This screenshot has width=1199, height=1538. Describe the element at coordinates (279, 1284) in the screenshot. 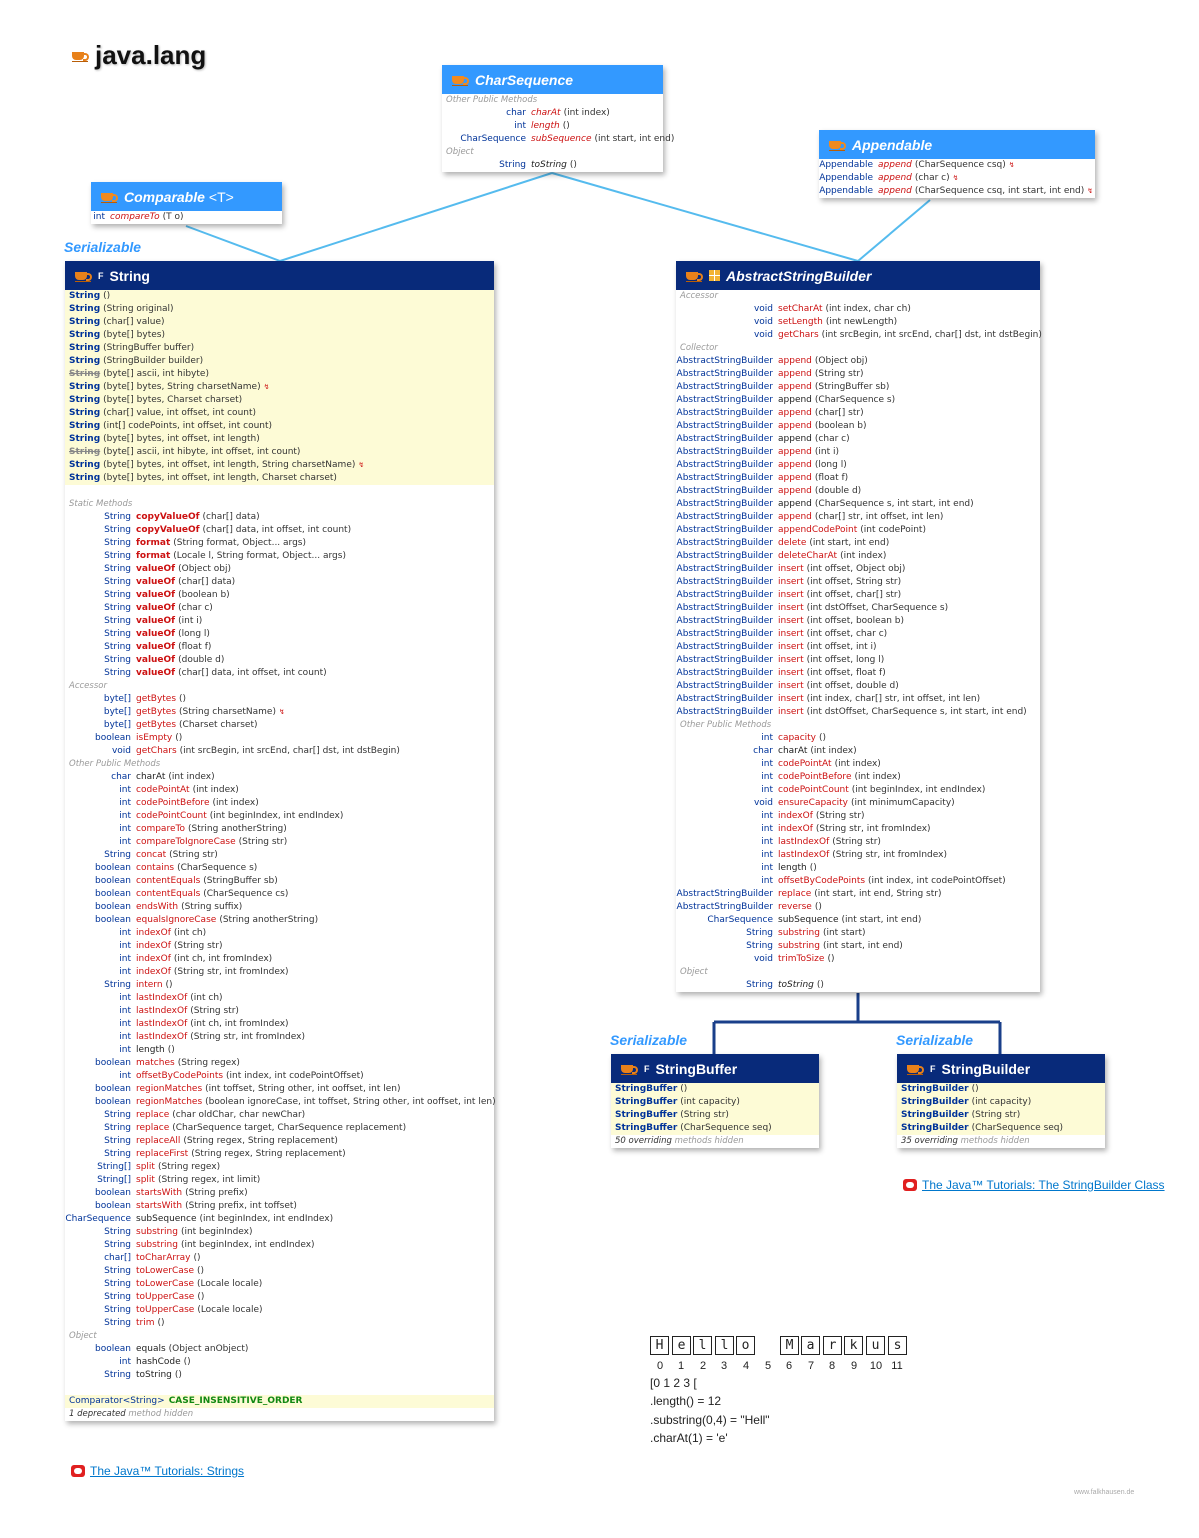

I see `method-row: String toLowerCase (Locale locale)` at that location.